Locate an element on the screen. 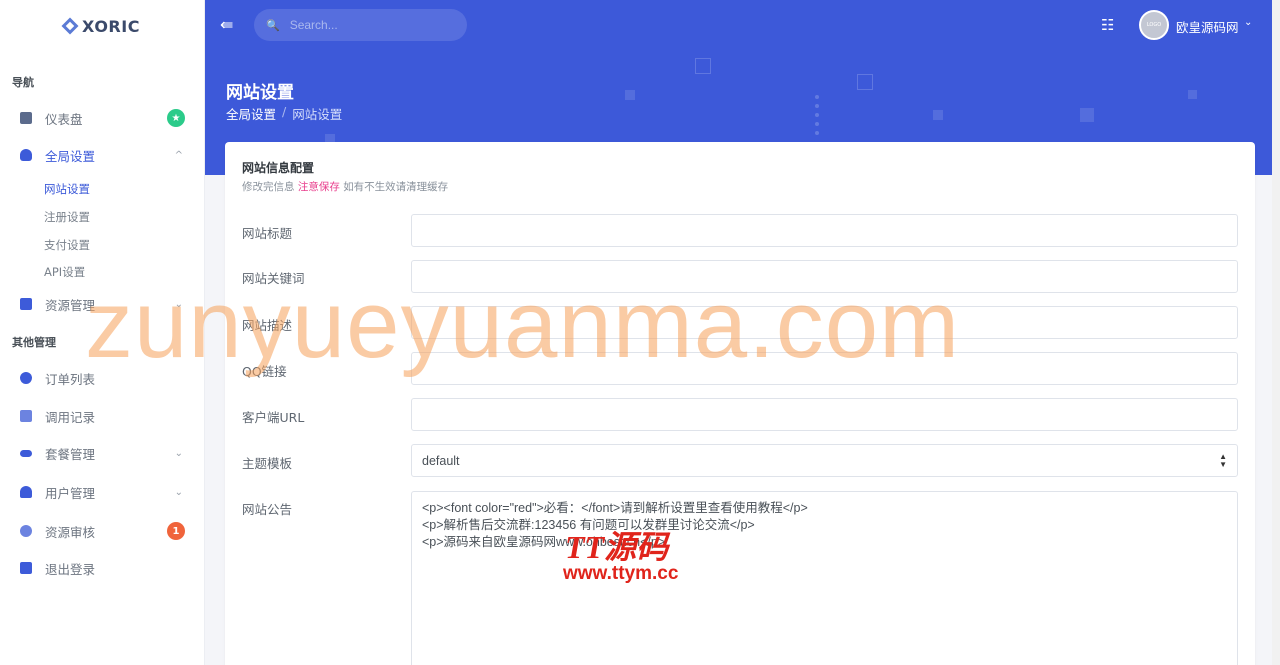 This screenshot has height=665, width=1280. grid-icon is located at coordinates (26, 304).